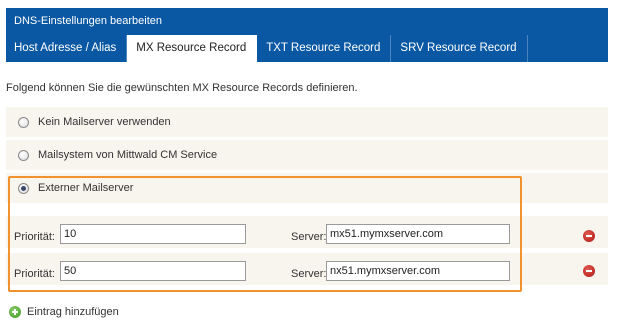 The height and width of the screenshot is (331, 620). I want to click on panel-title: DNS-Einstellungen bearbeiten, so click(307, 21).